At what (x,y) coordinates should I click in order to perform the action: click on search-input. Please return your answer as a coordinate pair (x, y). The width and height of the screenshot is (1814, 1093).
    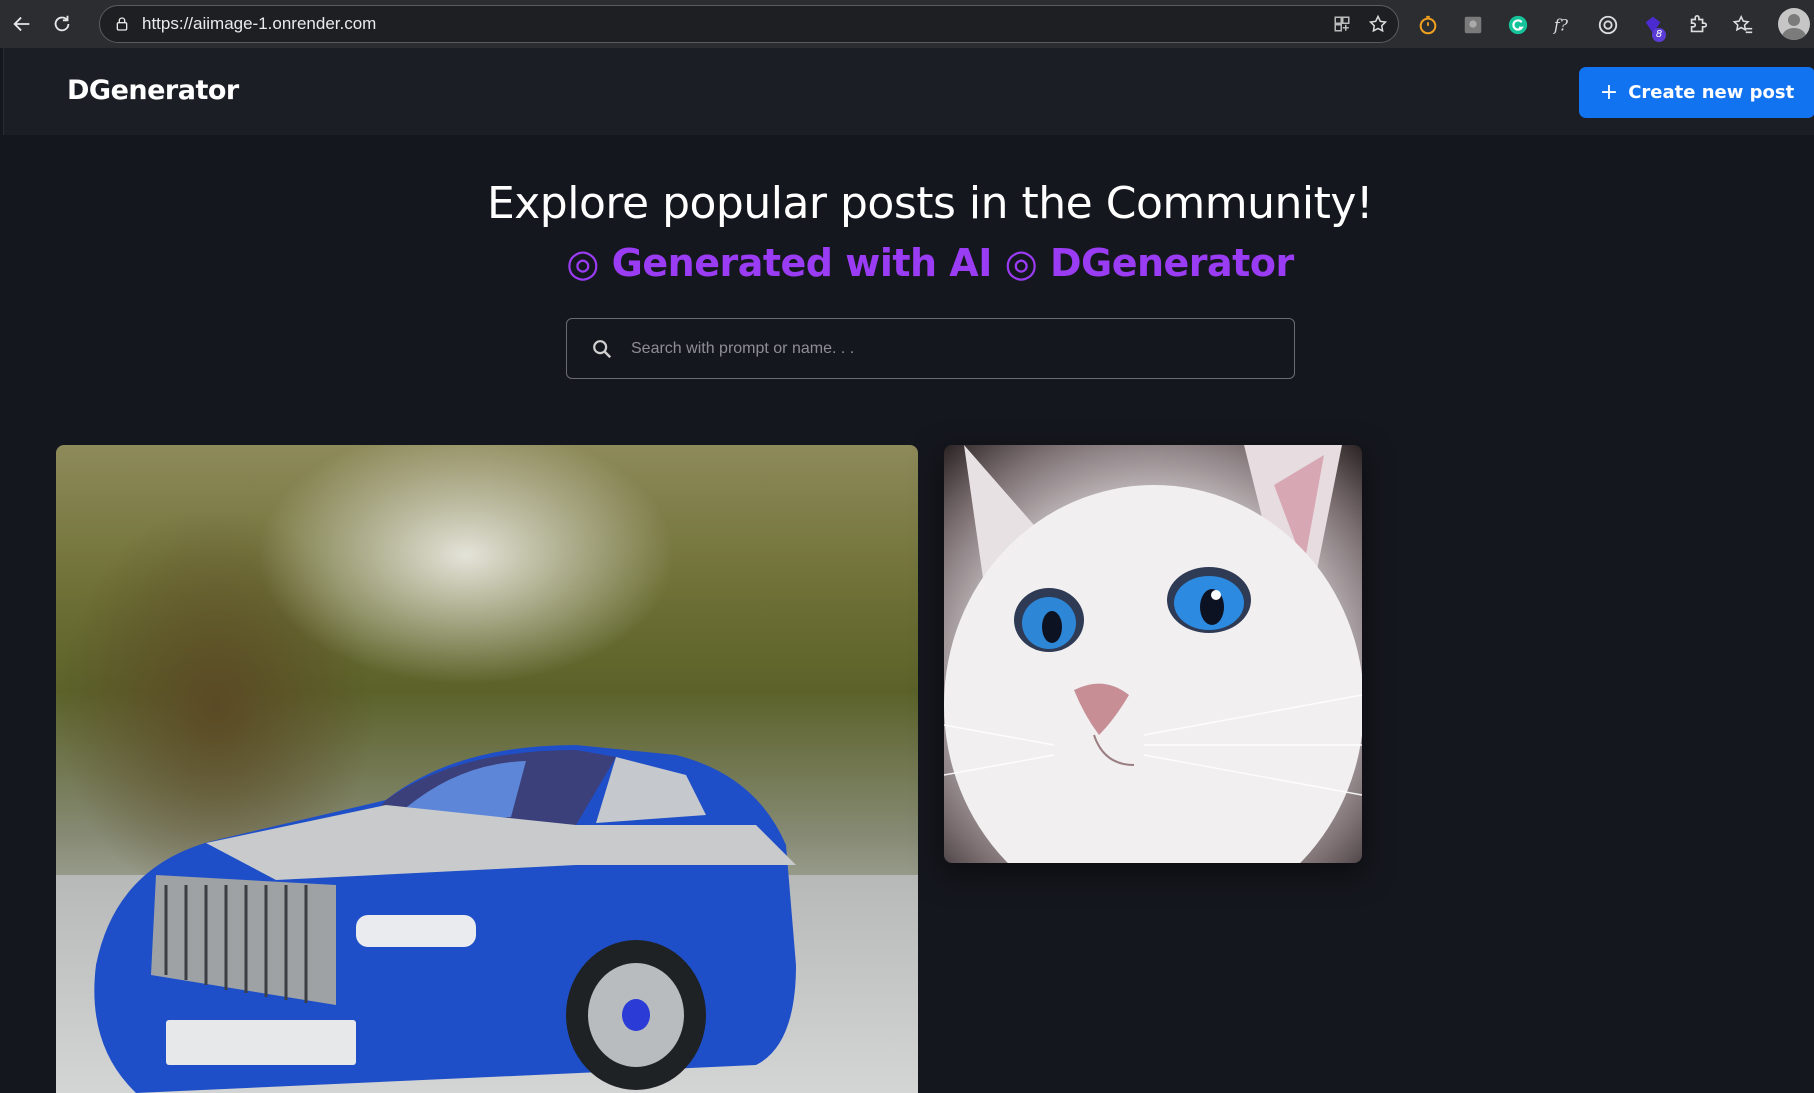
    Looking at the image, I should click on (931, 348).